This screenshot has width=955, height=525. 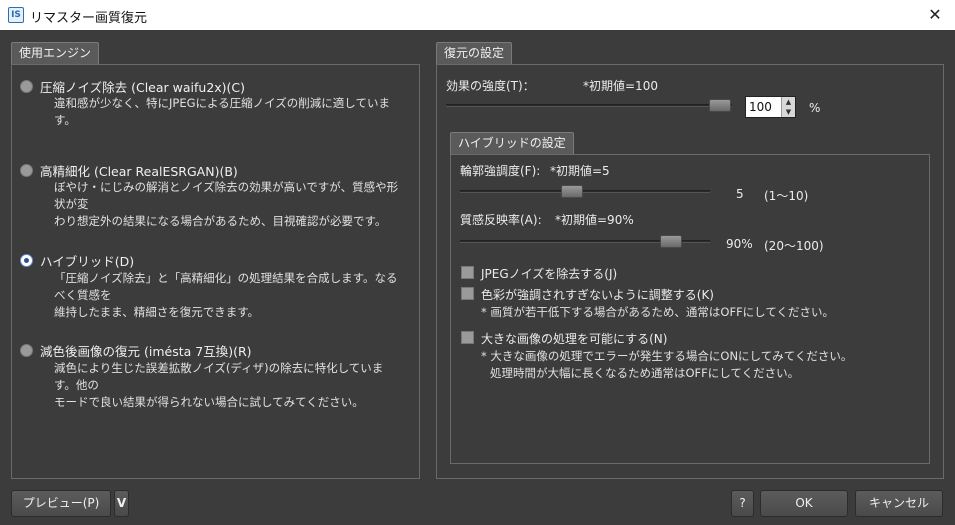 I want to click on color-adjust-checkbox, so click(x=467, y=293).